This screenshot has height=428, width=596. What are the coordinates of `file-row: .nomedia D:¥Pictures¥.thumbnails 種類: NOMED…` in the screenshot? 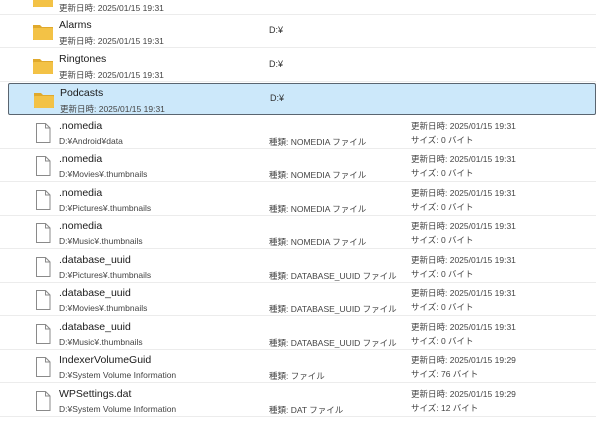 It's located at (298, 200).